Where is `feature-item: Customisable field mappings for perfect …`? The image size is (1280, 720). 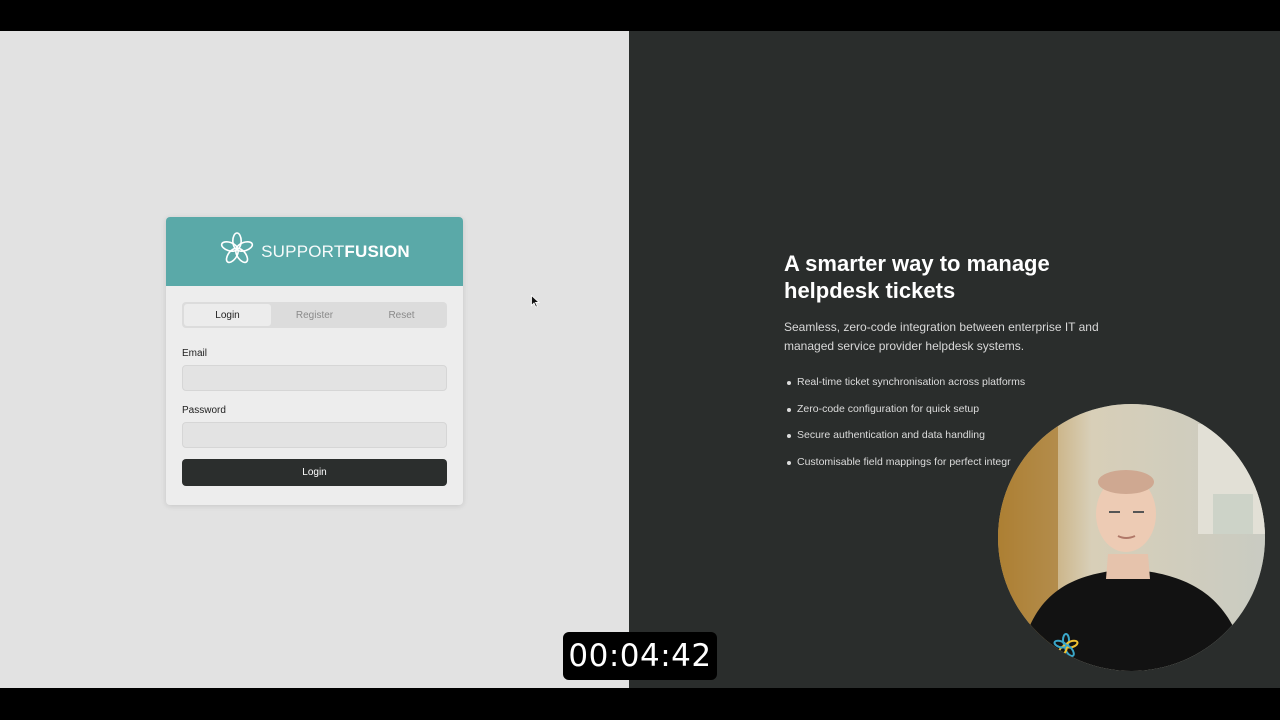 feature-item: Customisable field mappings for perfect … is located at coordinates (904, 469).